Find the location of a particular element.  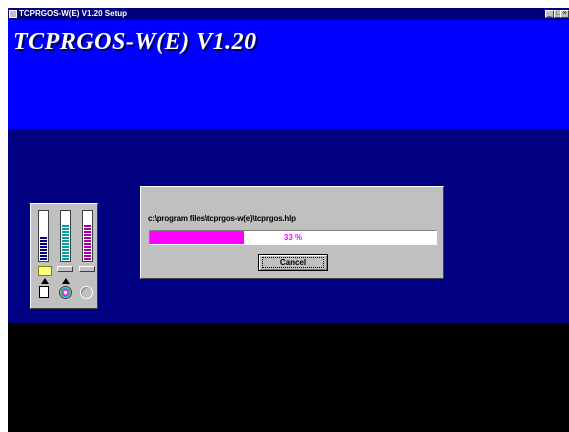

minimize-button: _ is located at coordinates (549, 14).